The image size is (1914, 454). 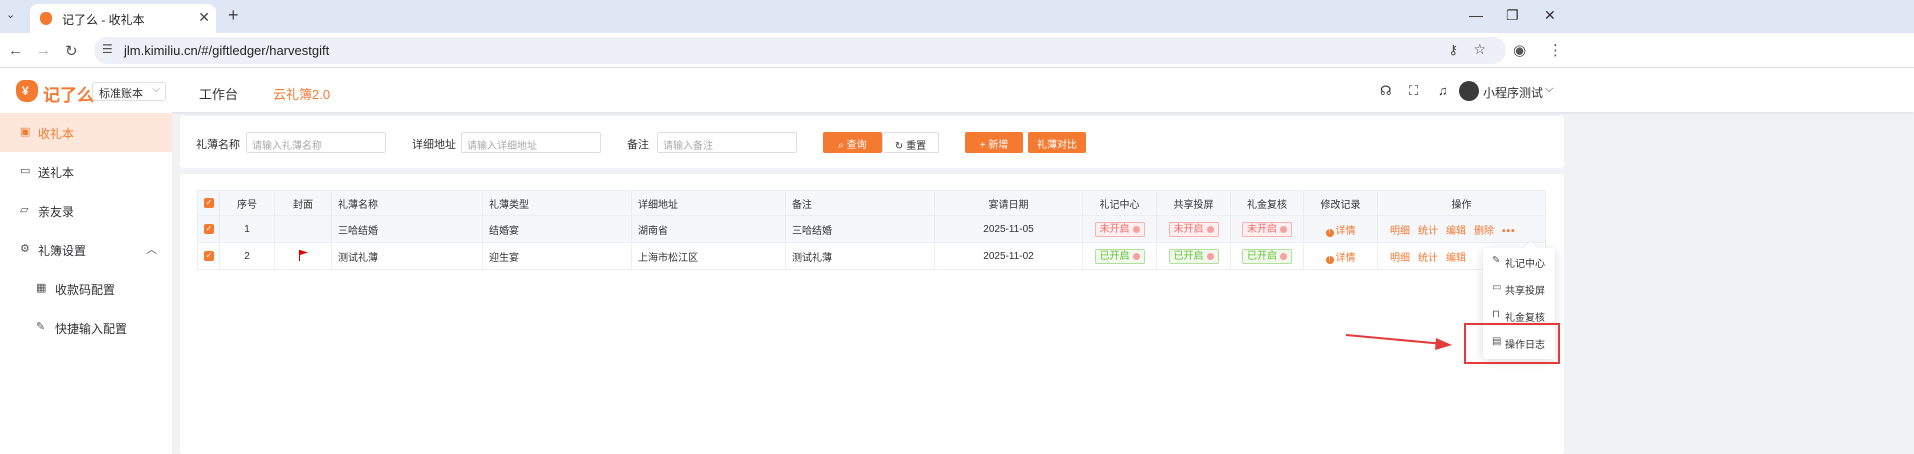 I want to click on sidebar-item-contacts: ▱ 亲友录, so click(x=86, y=210).